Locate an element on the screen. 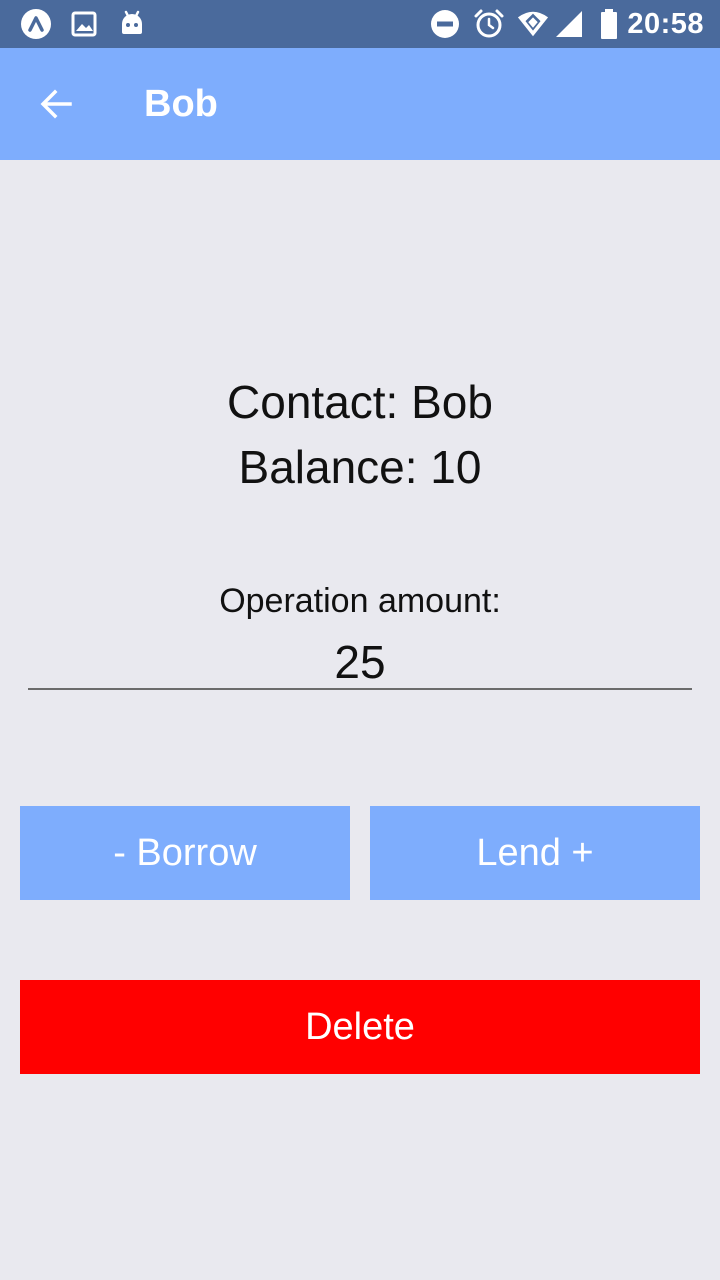  image-icon is located at coordinates (84, 24).